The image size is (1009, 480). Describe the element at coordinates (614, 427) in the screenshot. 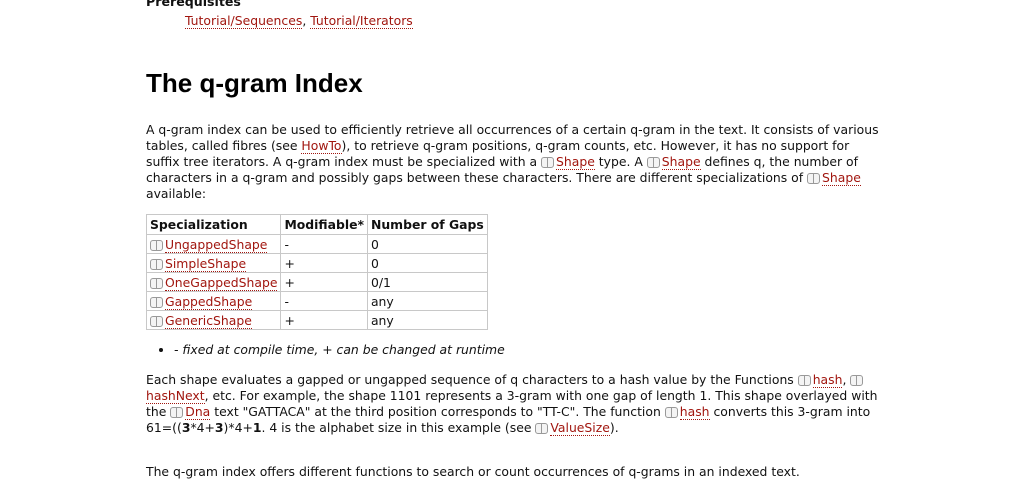

I see `para-text: ).` at that location.